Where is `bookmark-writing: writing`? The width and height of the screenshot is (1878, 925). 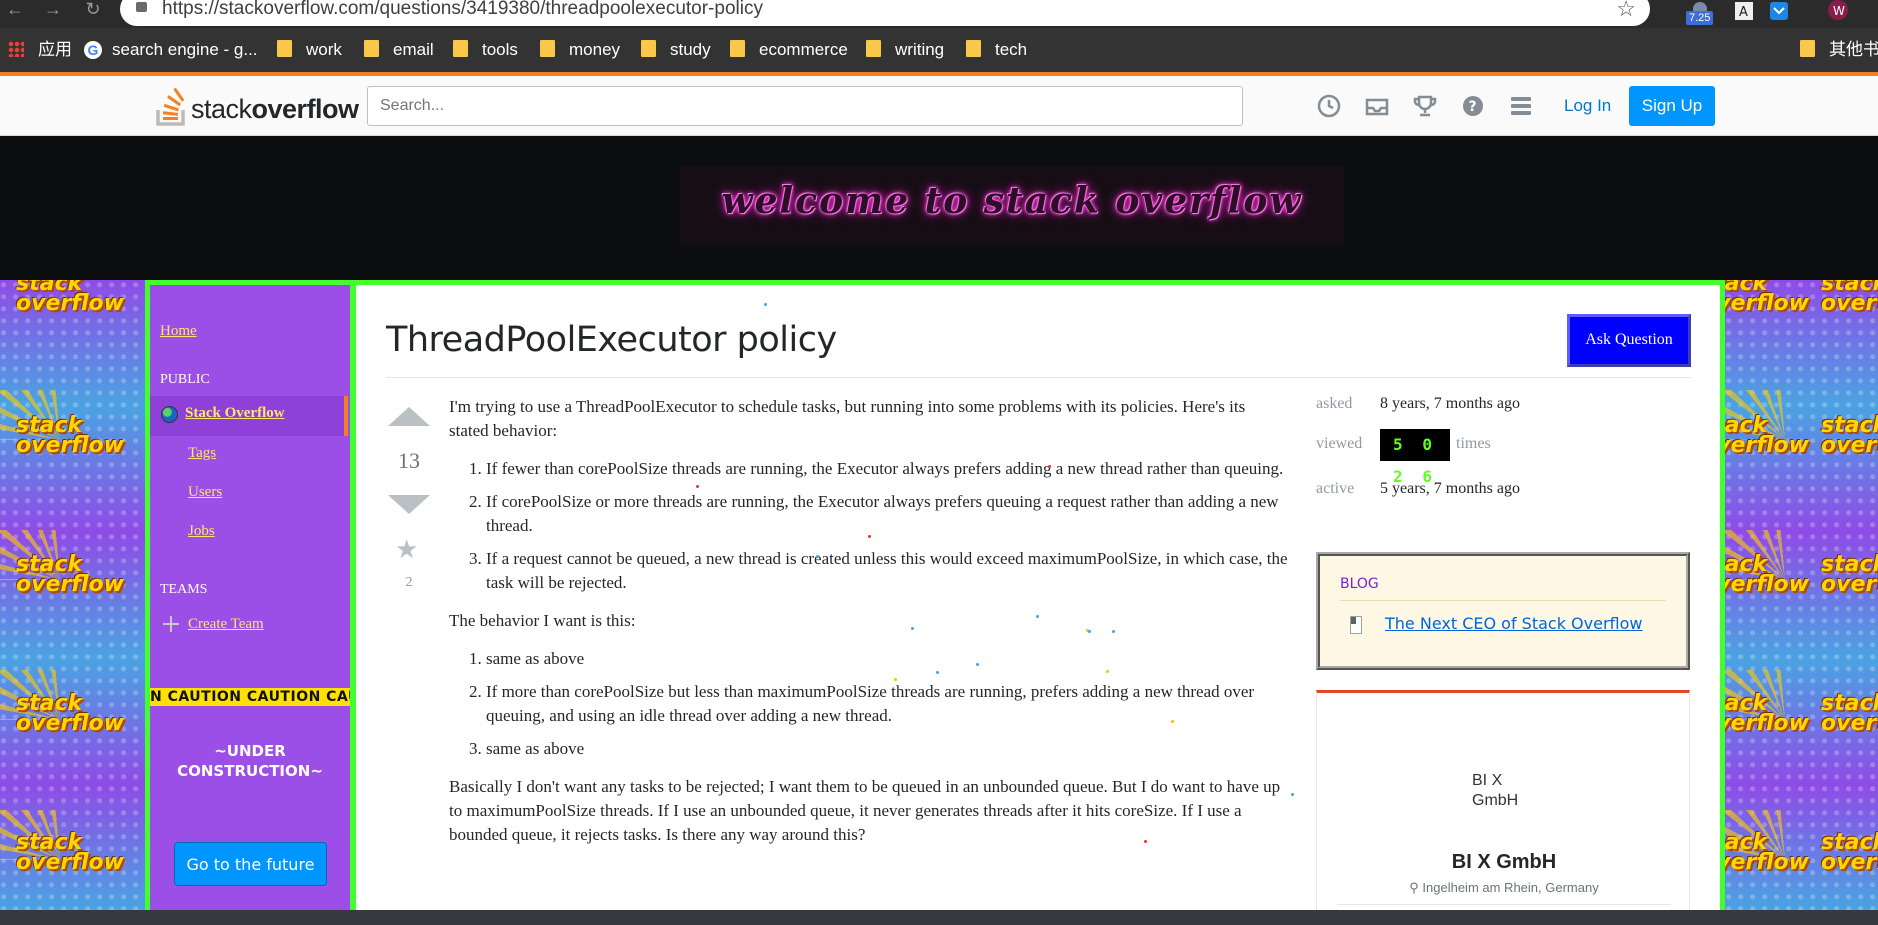
bookmark-writing: writing is located at coordinates (905, 50).